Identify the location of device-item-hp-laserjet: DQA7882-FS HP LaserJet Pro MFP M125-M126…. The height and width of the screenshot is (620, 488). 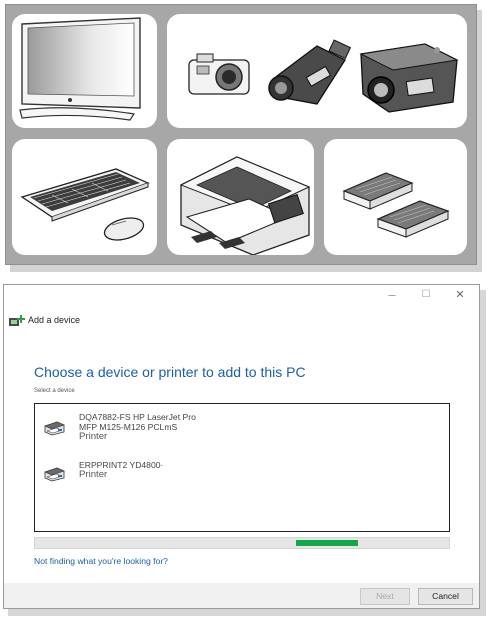
(242, 432).